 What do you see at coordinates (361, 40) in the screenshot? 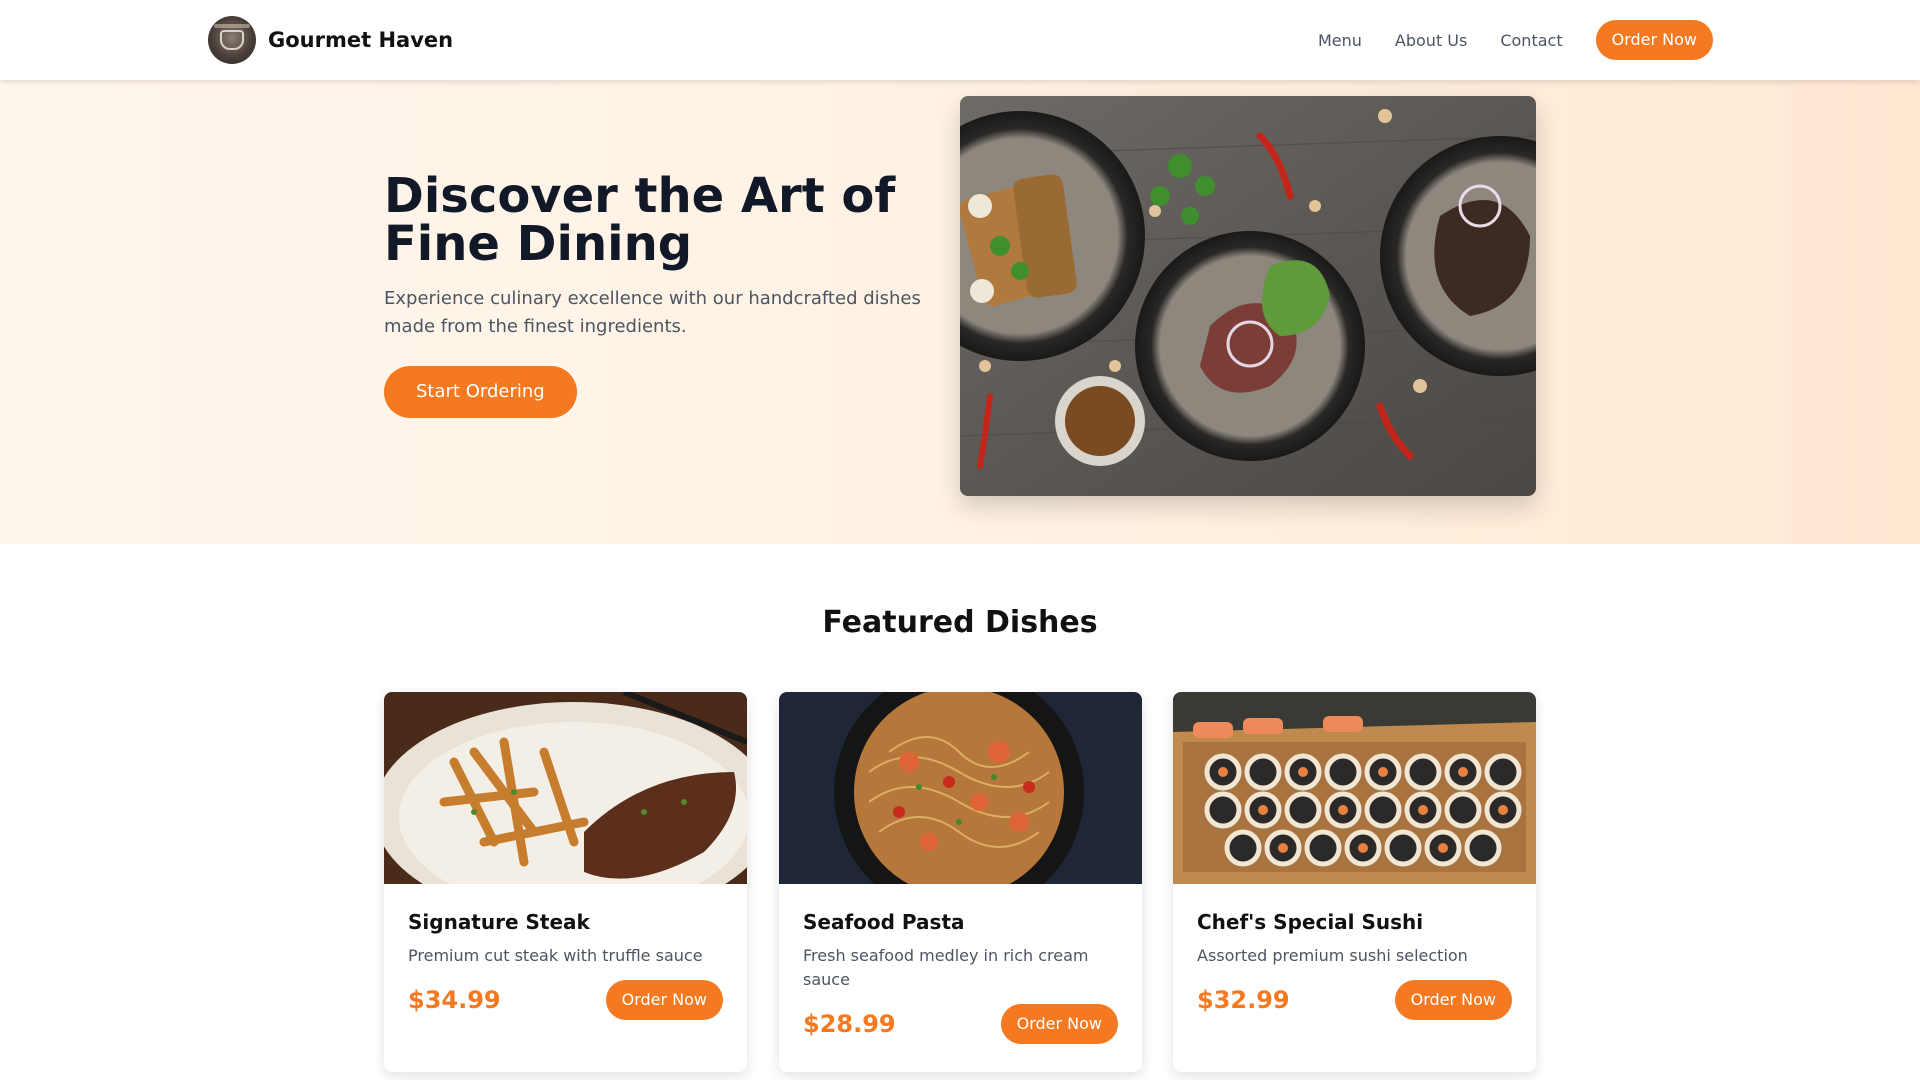
I see `brand-name: Gourmet Haven` at bounding box center [361, 40].